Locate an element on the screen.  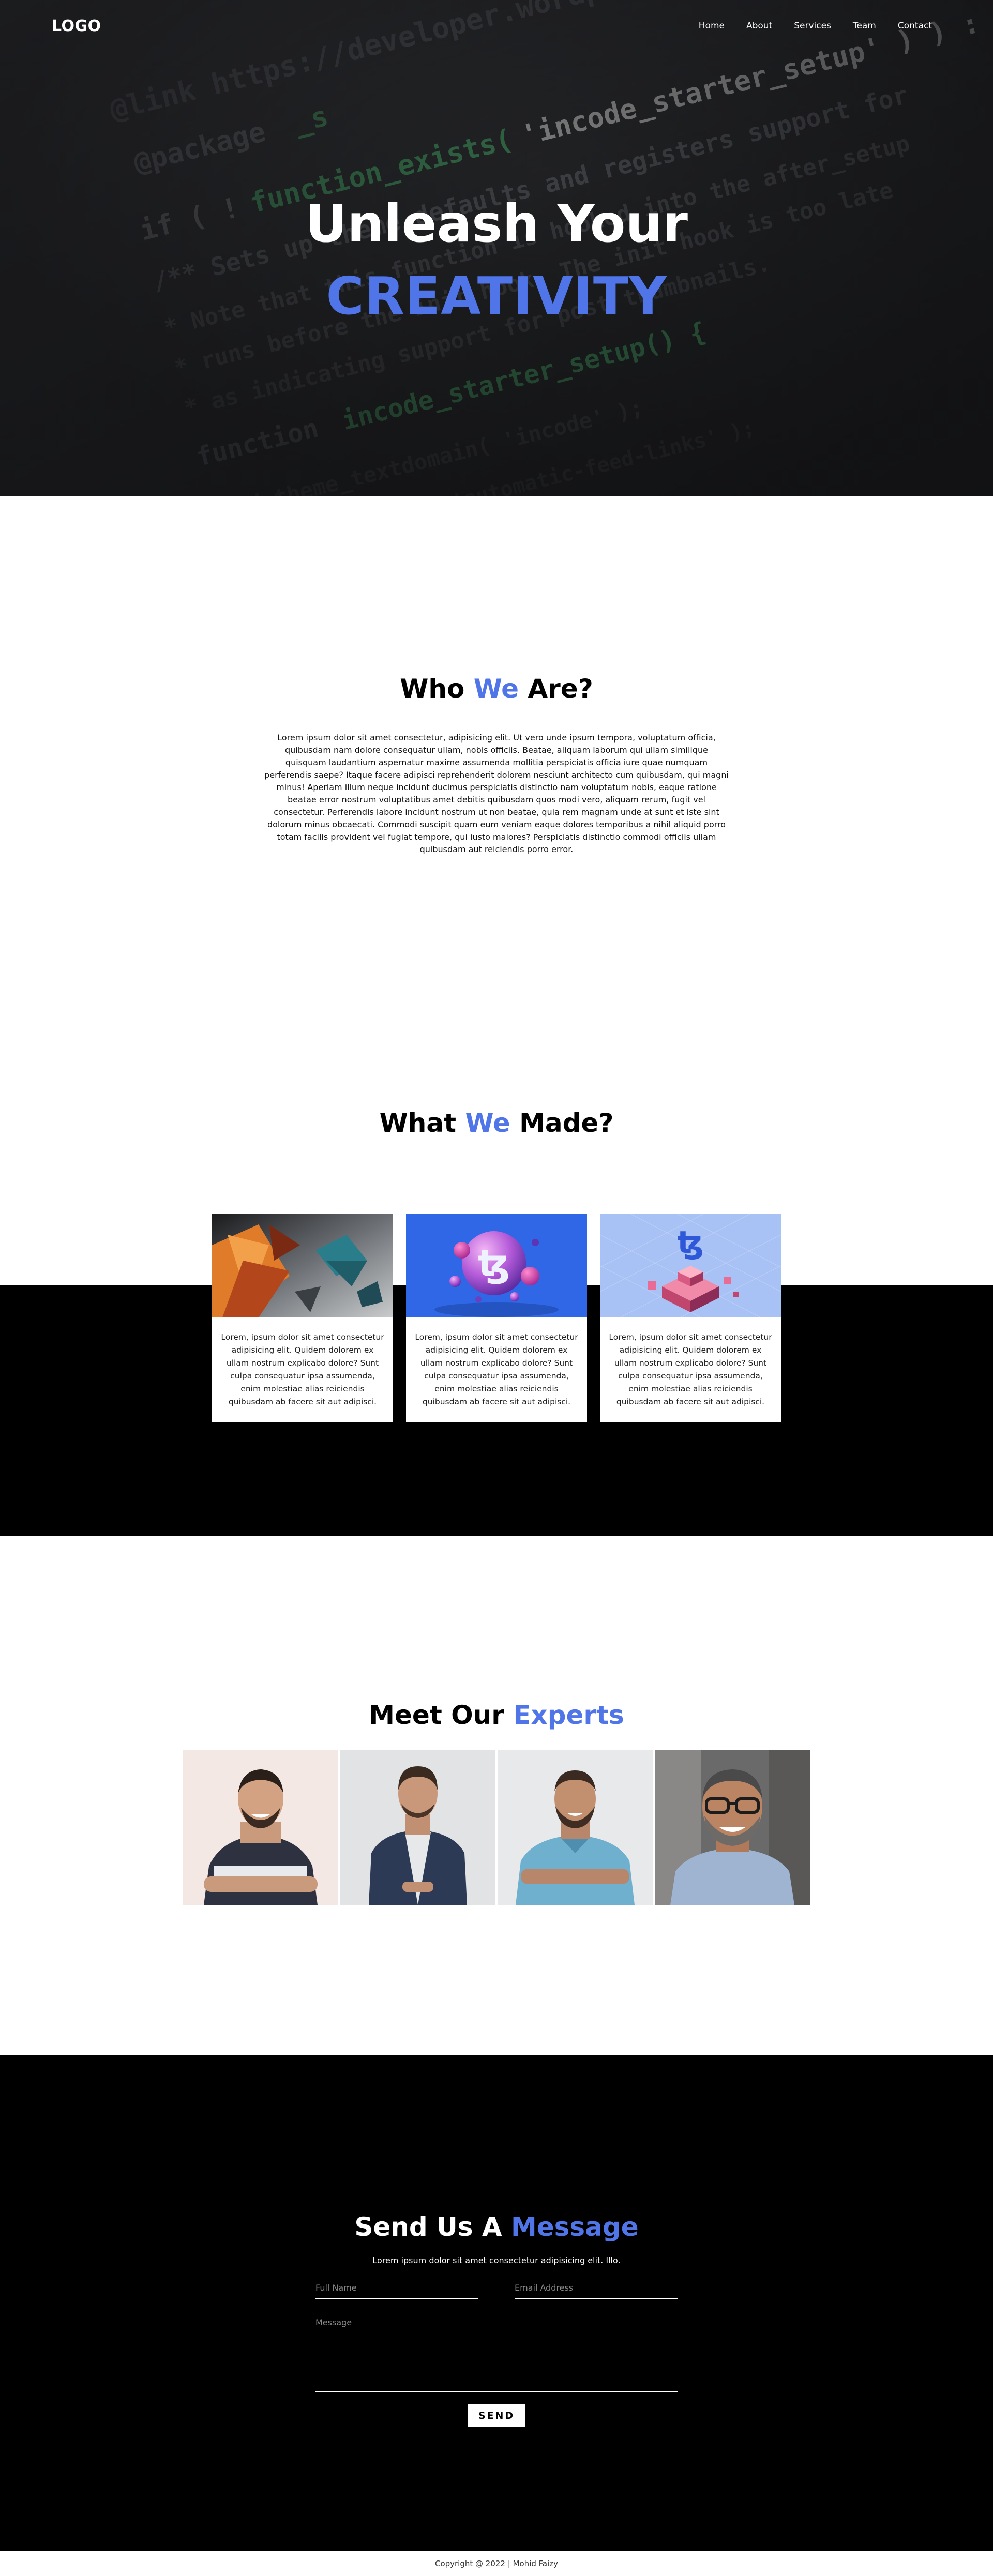
nav-link-contact: Contact is located at coordinates (915, 26).